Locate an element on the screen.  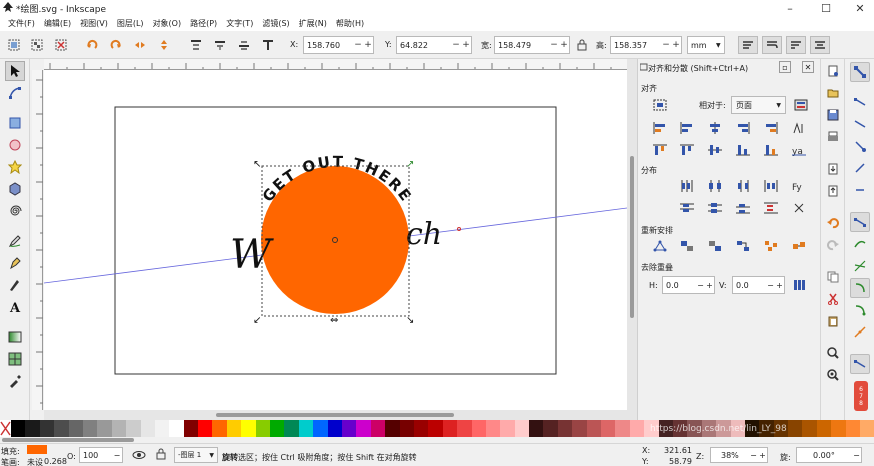
snap-path-intersection-icon is located at coordinates (860, 266).